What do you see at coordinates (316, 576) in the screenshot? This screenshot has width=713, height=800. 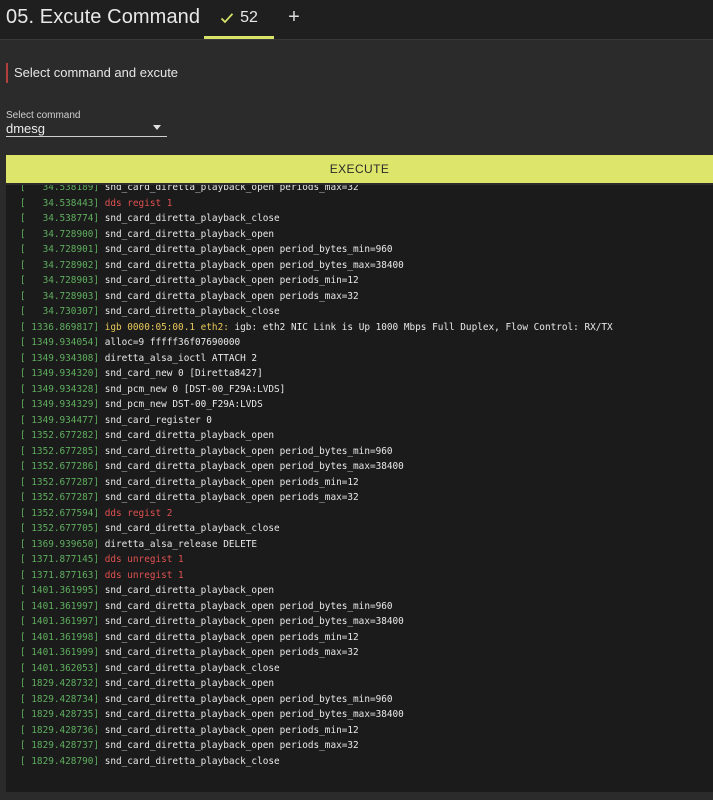 I see `log-line: [ 1371.877163] dds unregist 1` at bounding box center [316, 576].